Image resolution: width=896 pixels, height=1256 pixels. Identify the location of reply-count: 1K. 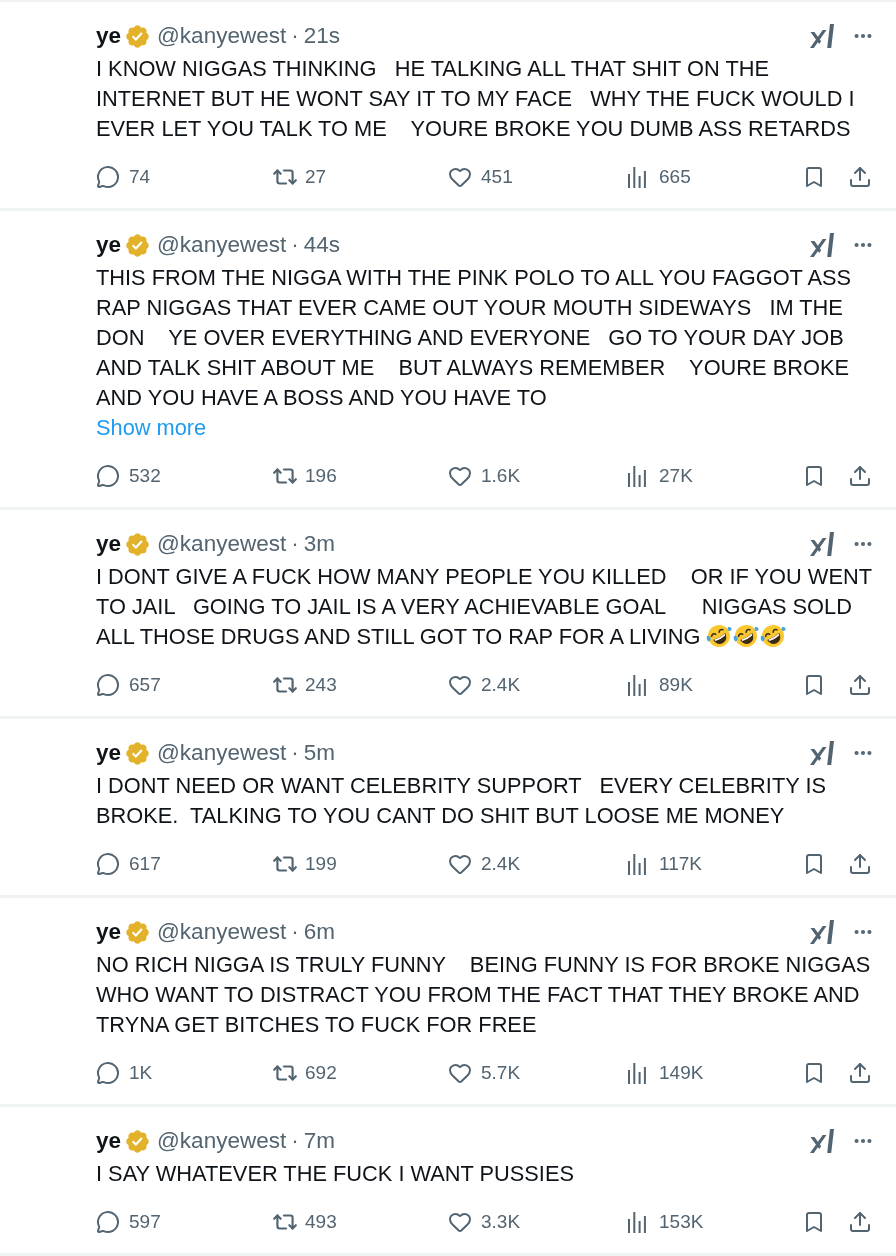
(141, 1073).